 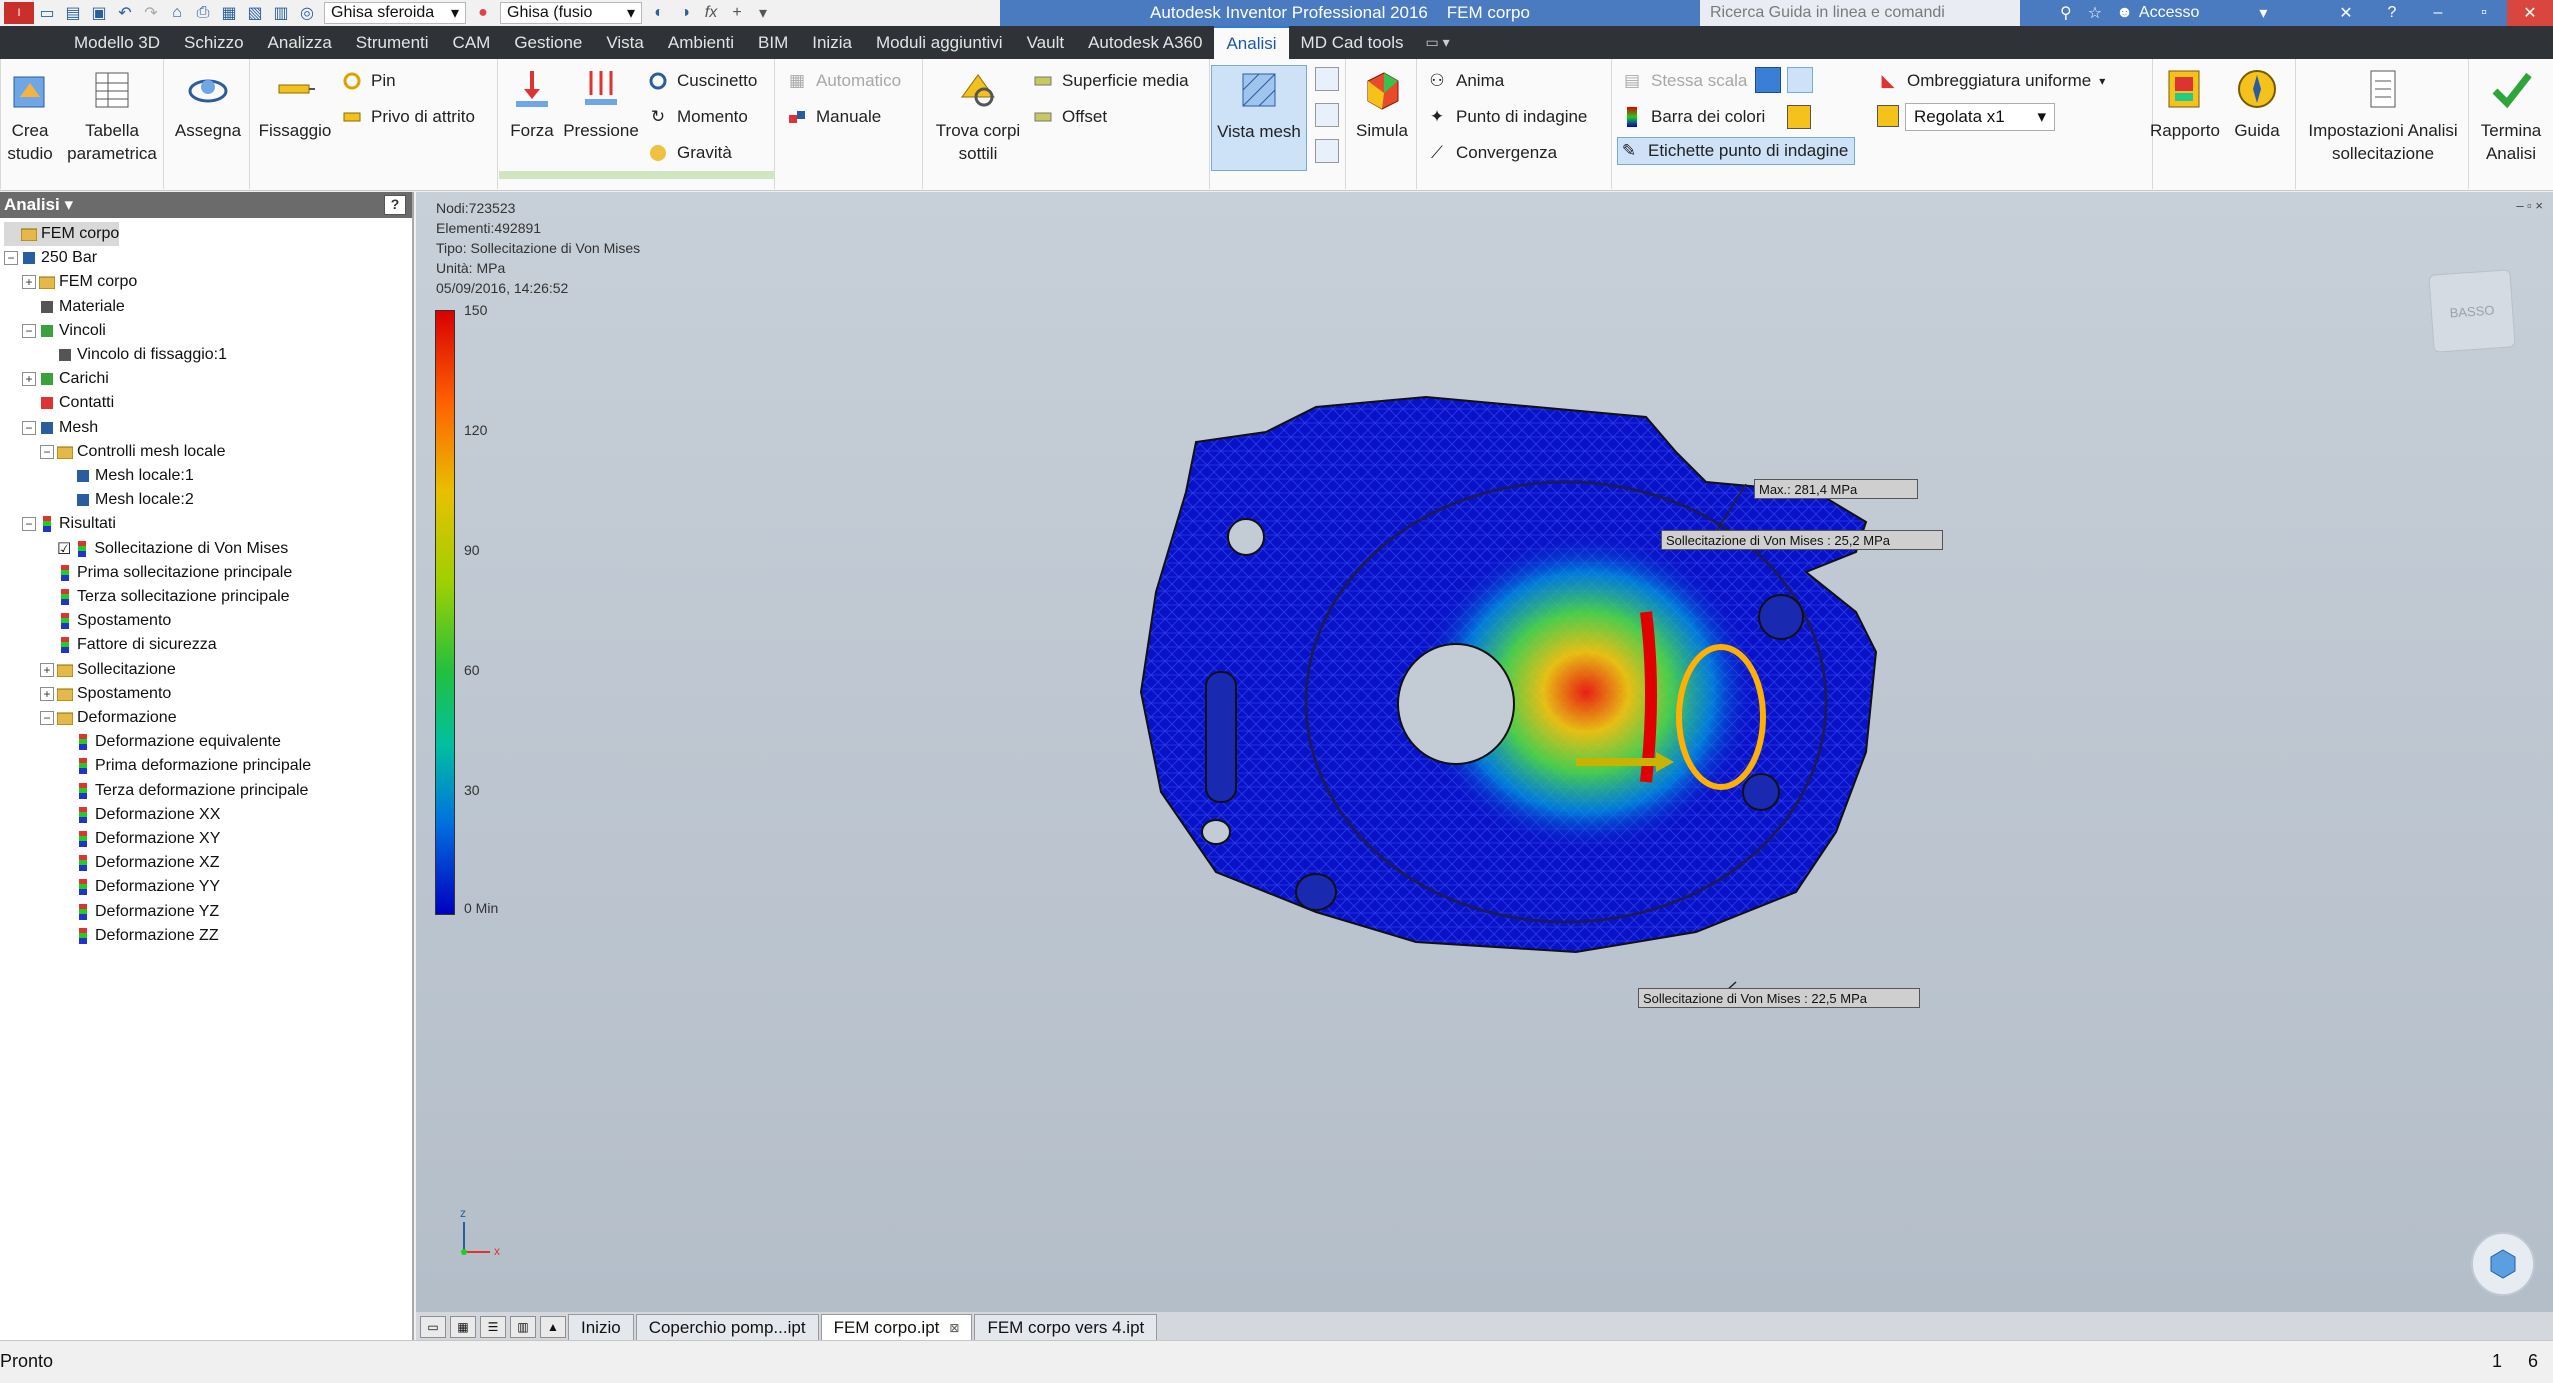 What do you see at coordinates (472, 42) in the screenshot?
I see `tab-cam: CAM` at bounding box center [472, 42].